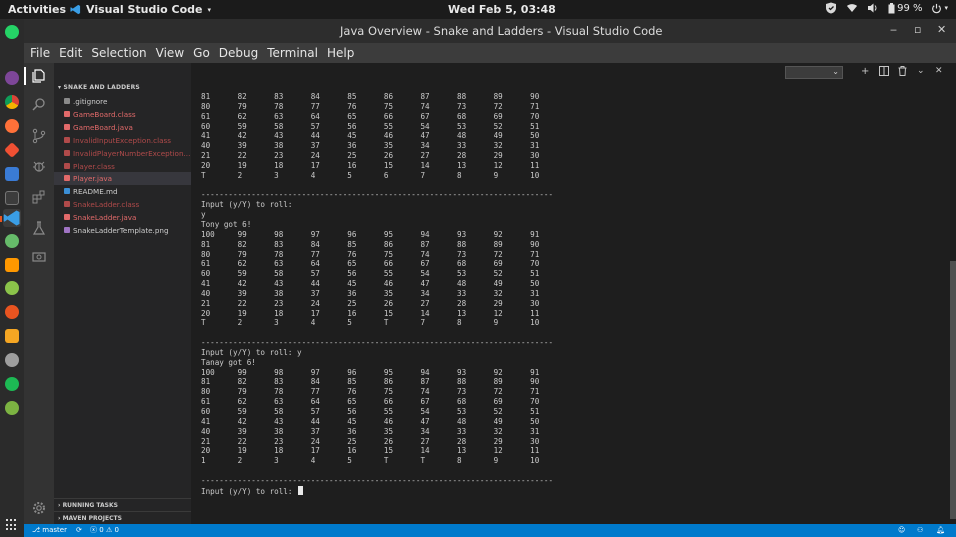 This screenshot has width=956, height=537. I want to click on explorer-file-item: GameBoard.java, so click(122, 127).